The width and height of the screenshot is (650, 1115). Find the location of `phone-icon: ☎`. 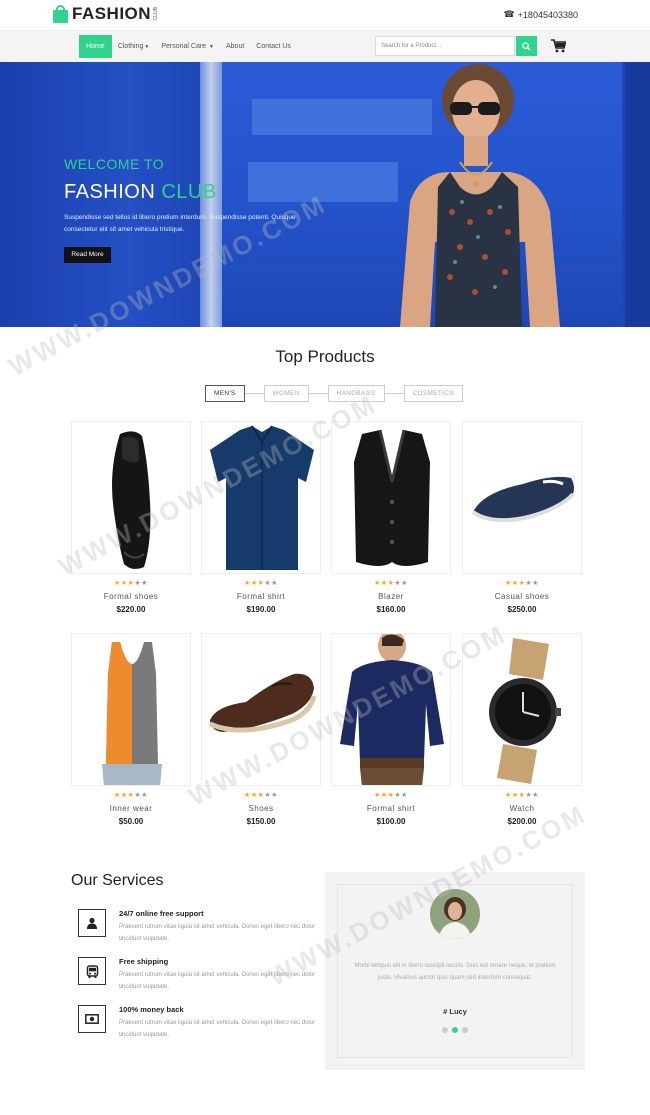

phone-icon: ☎ is located at coordinates (509, 14).